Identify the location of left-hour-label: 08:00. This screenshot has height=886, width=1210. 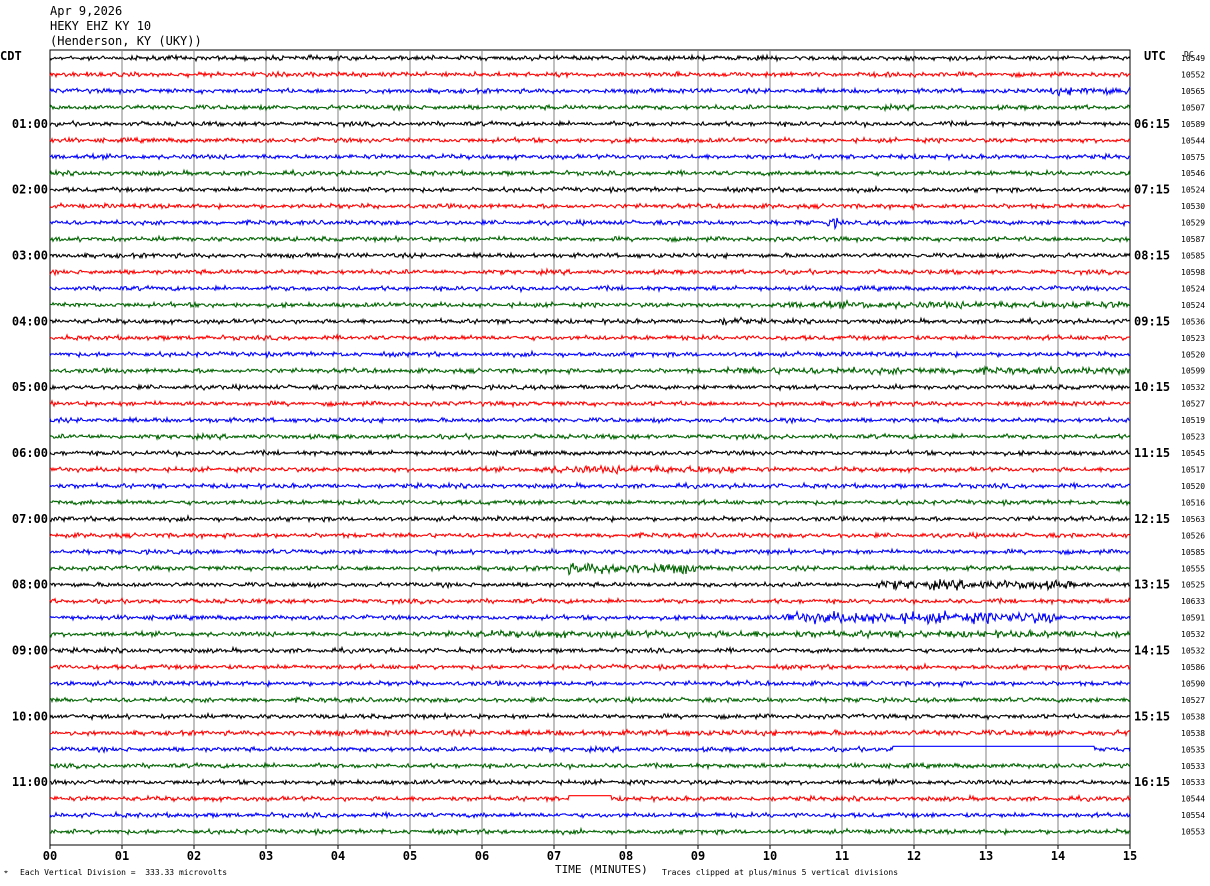
(30, 585).